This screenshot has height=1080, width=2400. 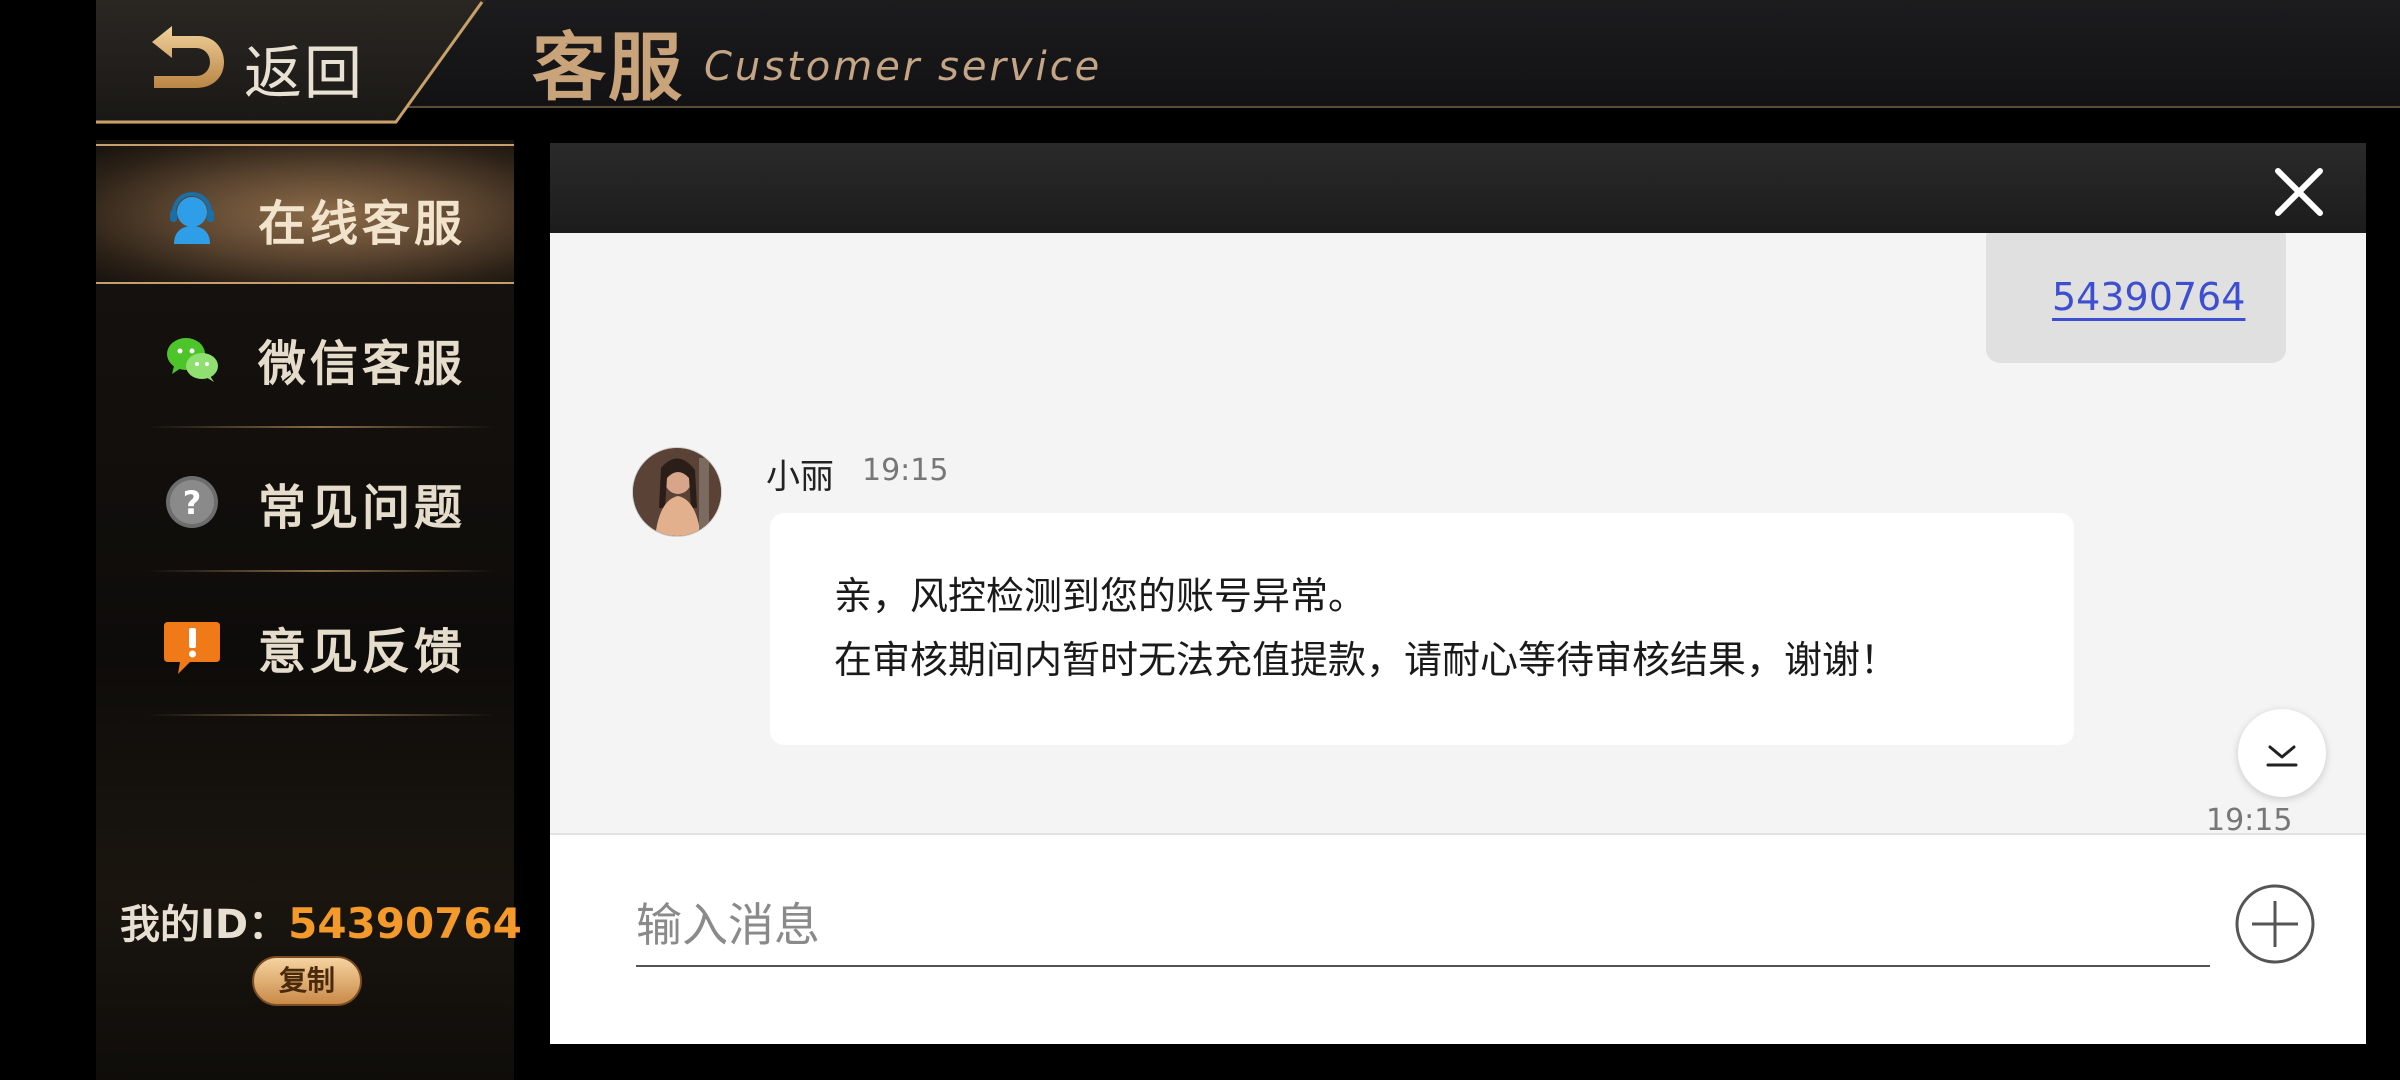 I want to click on plus-icon, so click(x=2275, y=924).